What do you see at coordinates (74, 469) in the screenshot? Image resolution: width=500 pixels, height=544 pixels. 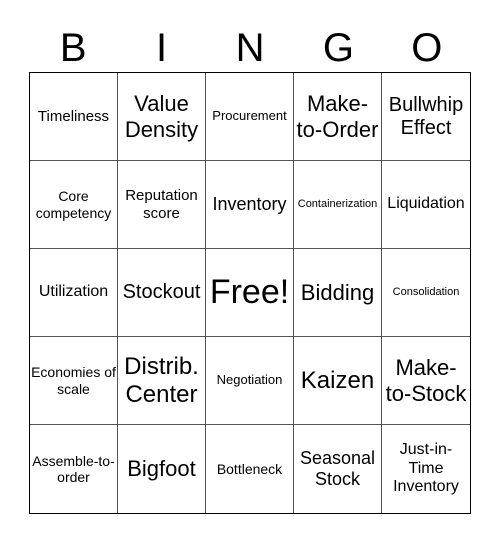 I see `bingo-cell: Assemble-to-order` at bounding box center [74, 469].